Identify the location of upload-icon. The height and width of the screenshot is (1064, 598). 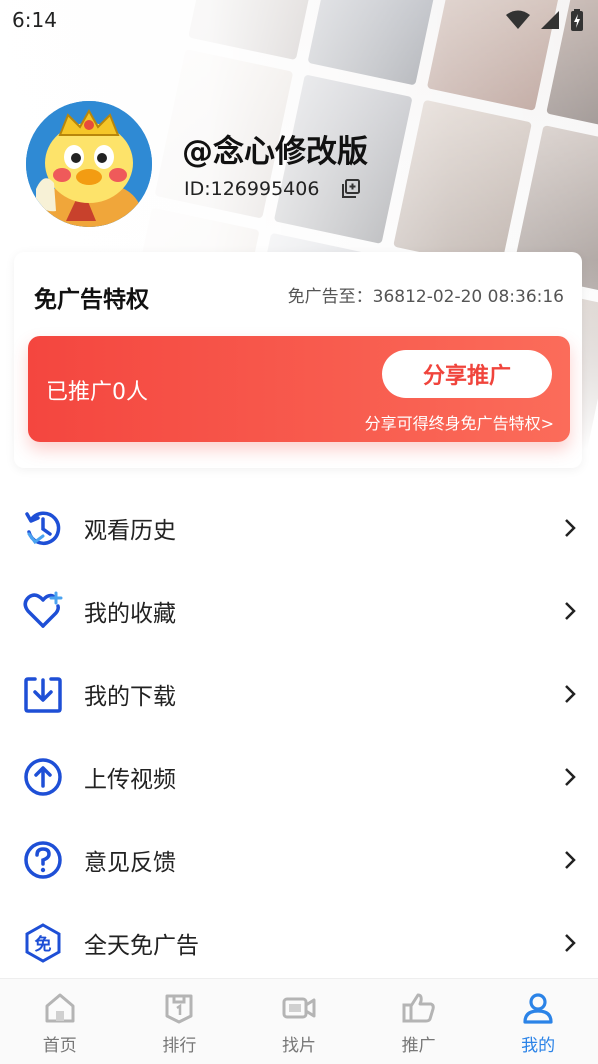
(43, 777).